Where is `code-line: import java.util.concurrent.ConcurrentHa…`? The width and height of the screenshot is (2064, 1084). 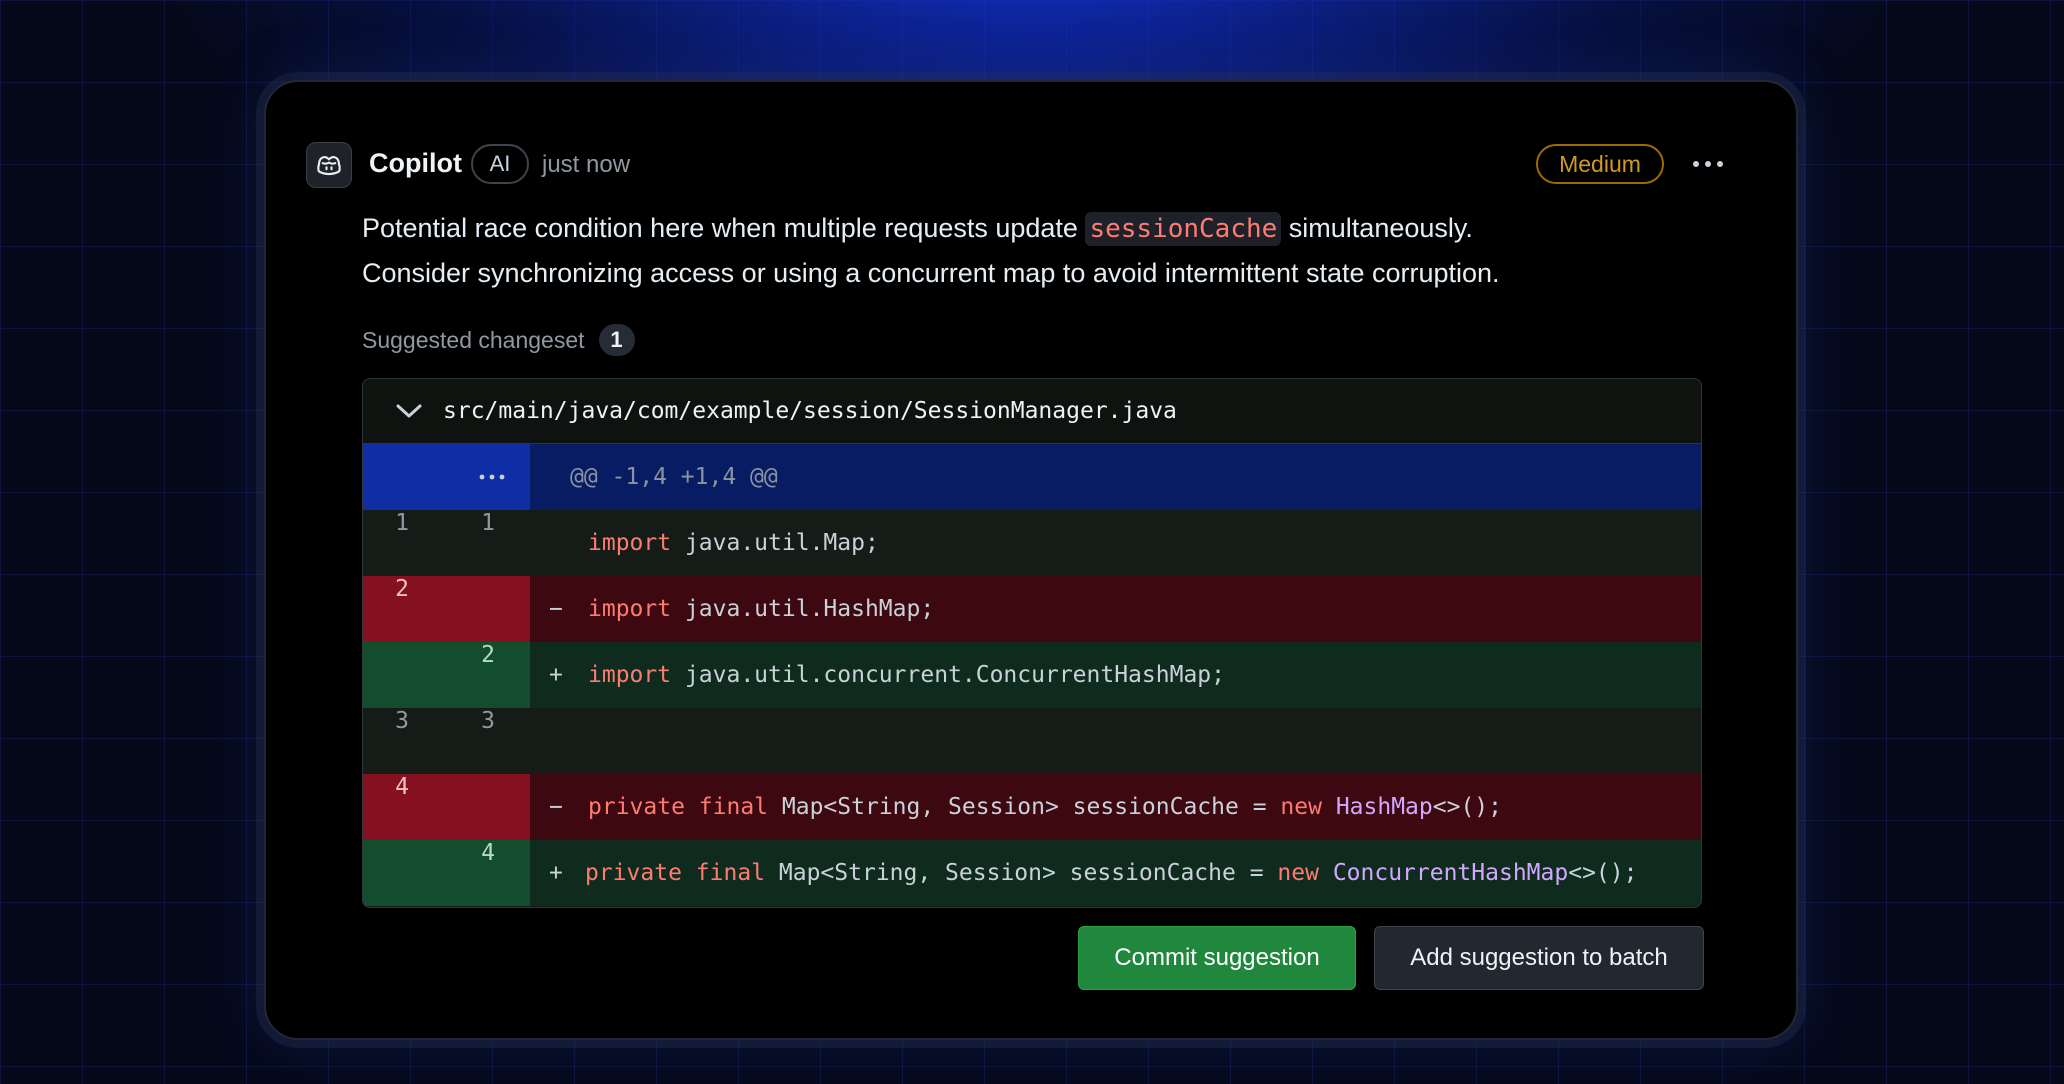
code-line: import java.util.concurrent.ConcurrentHa… is located at coordinates (906, 675).